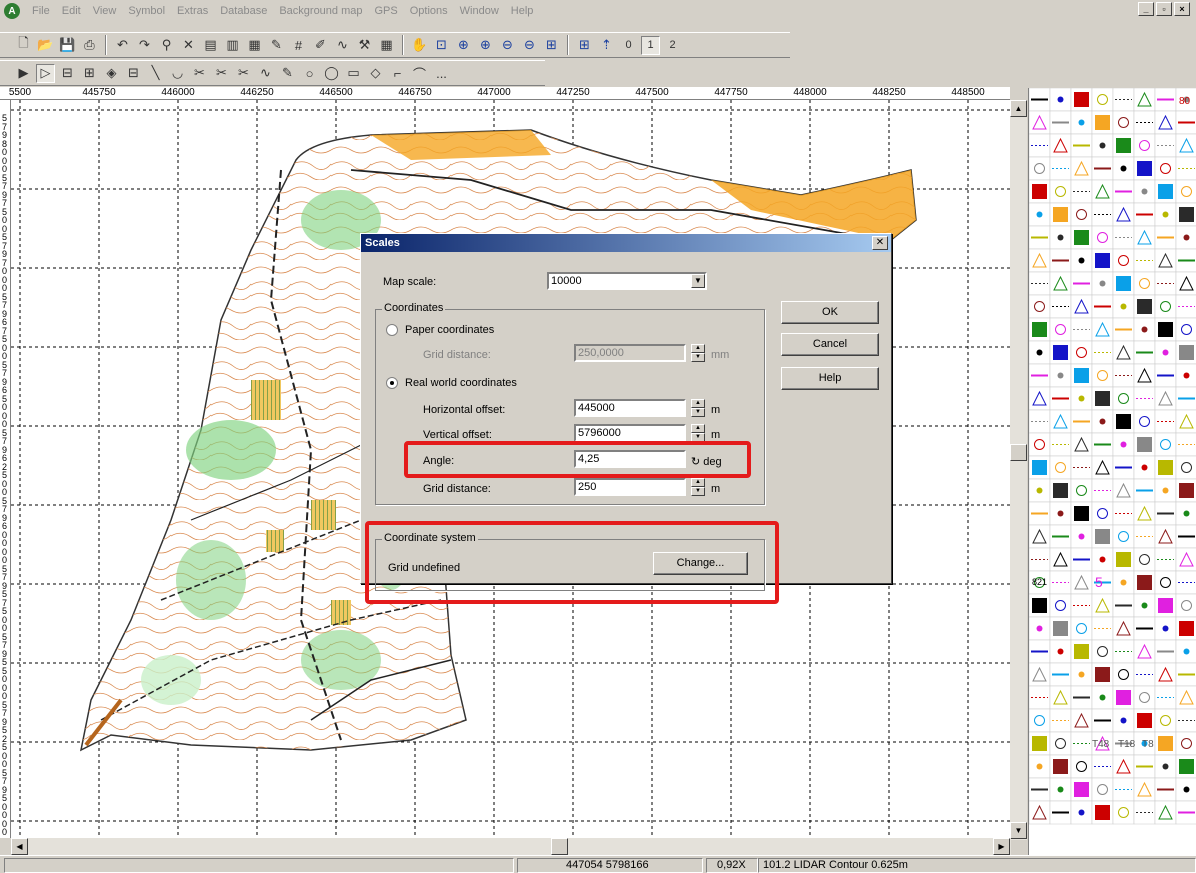 This screenshot has width=1196, height=873. Describe the element at coordinates (188, 45) in the screenshot. I see `delete-icon: ✕` at that location.